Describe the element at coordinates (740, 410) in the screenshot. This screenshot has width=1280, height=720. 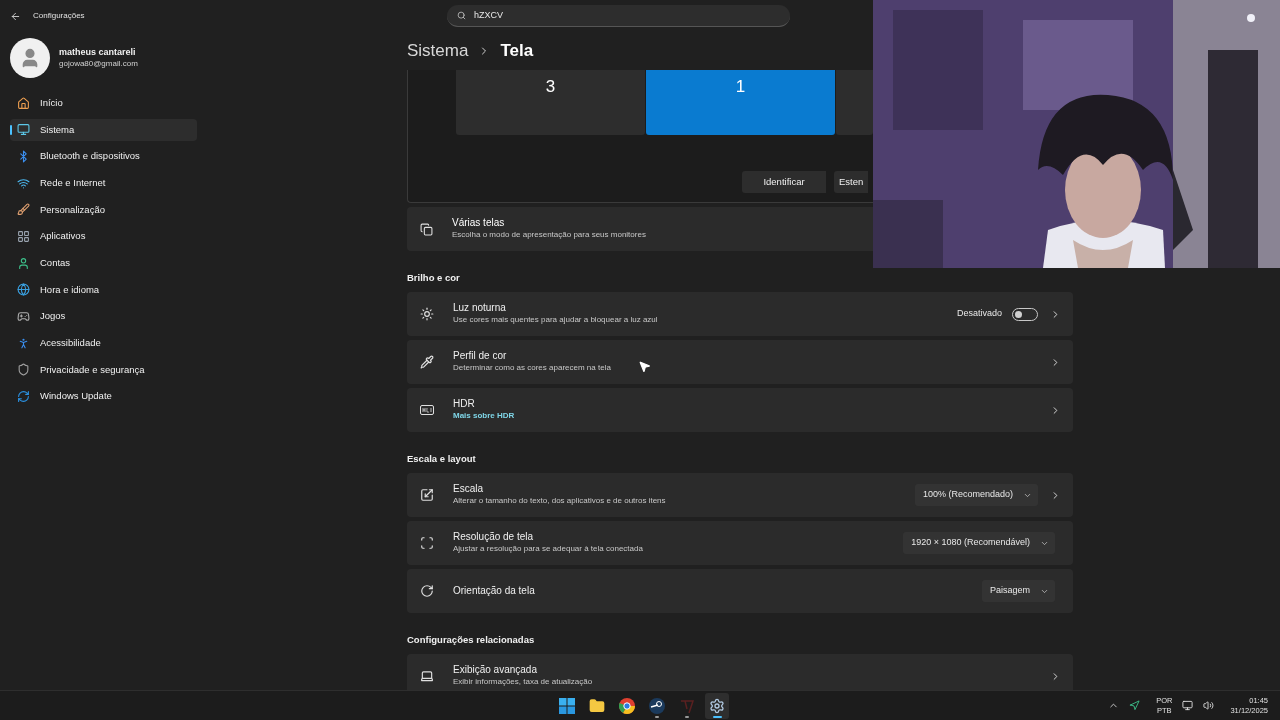
I see `setting-row: HDR Mais sobre HDR` at that location.